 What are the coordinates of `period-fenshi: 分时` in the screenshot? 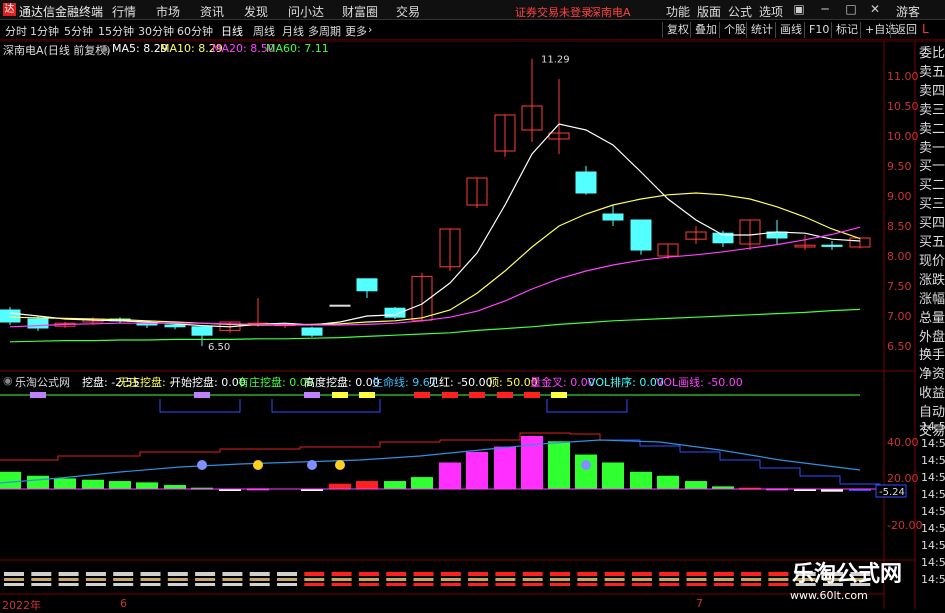 It's located at (16, 31).